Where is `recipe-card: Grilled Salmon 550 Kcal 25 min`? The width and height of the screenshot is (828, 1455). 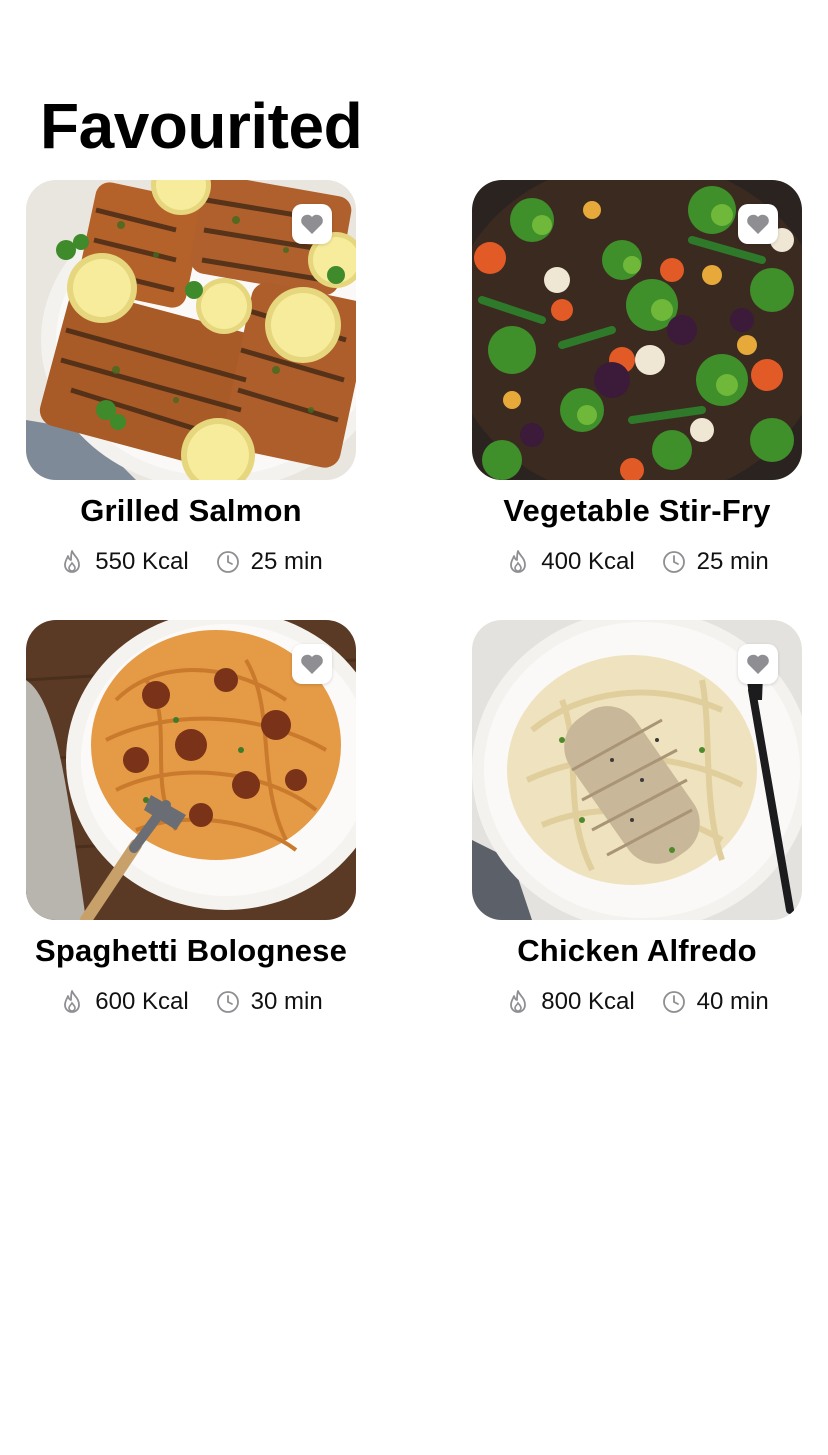
recipe-card: Grilled Salmon 550 Kcal 25 min is located at coordinates (191, 379).